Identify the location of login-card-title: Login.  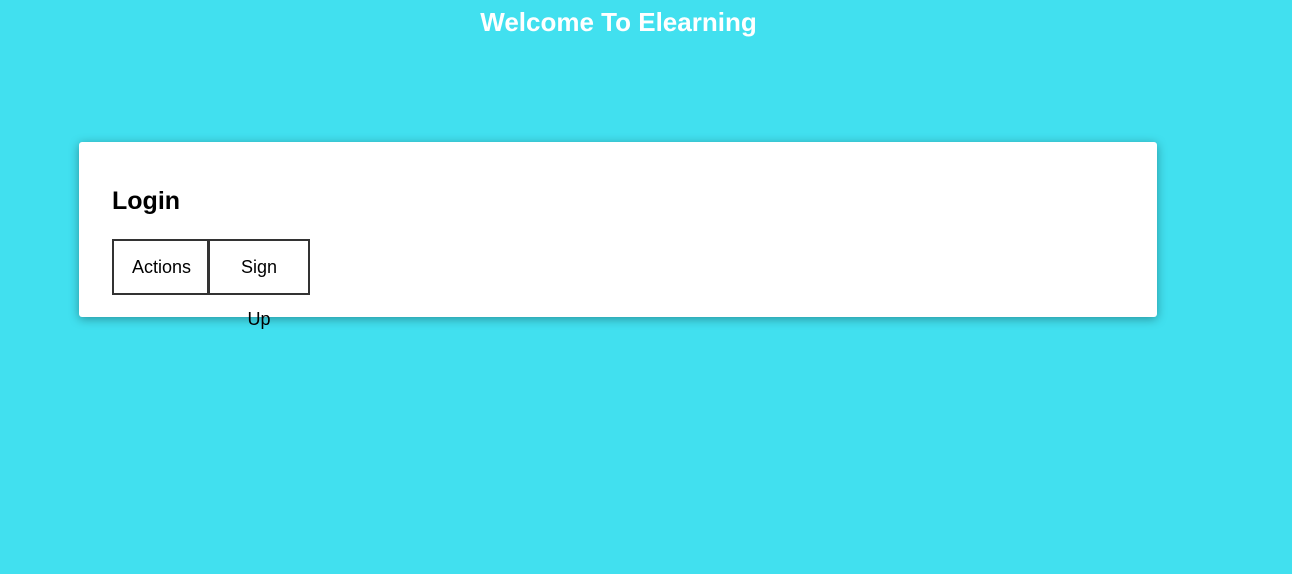
(146, 201).